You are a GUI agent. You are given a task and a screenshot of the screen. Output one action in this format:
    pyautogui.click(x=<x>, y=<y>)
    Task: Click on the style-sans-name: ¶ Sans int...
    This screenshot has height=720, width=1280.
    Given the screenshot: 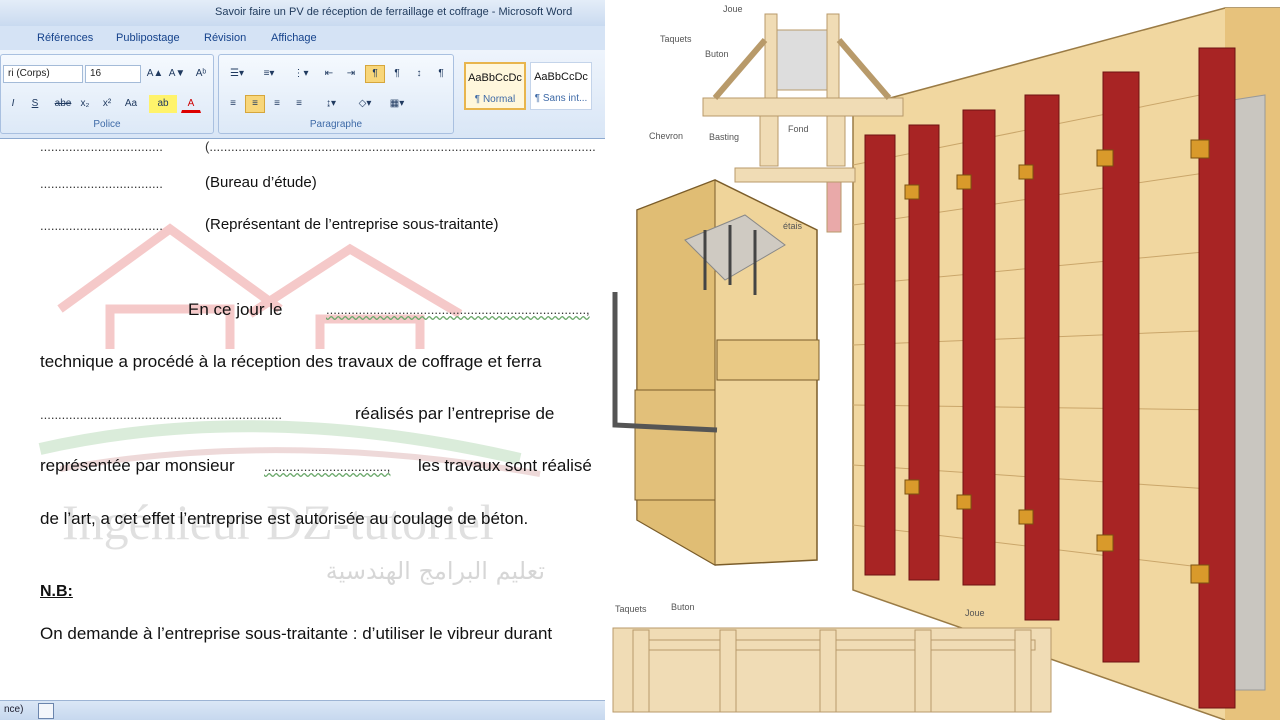 What is the action you would take?
    pyautogui.click(x=561, y=98)
    